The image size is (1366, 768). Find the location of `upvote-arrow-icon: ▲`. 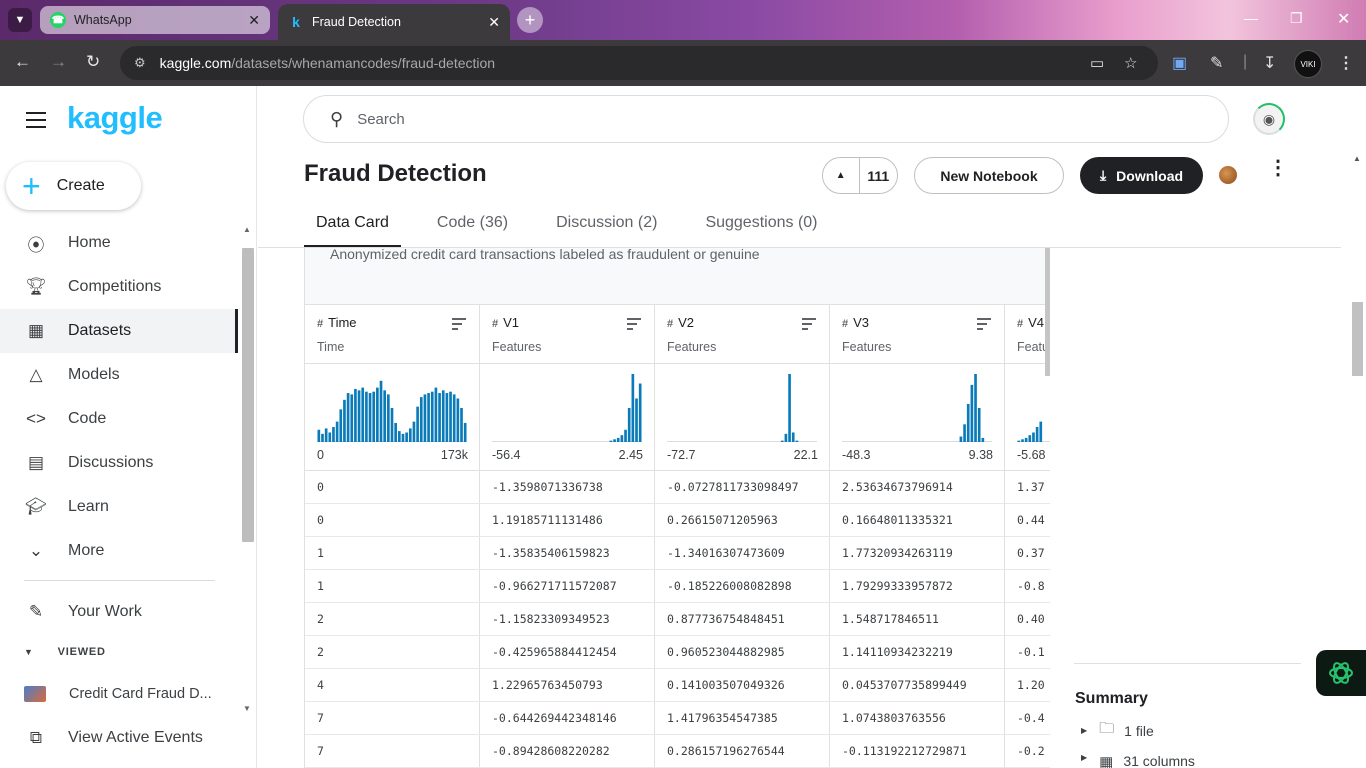

upvote-arrow-icon: ▲ is located at coordinates (841, 175).